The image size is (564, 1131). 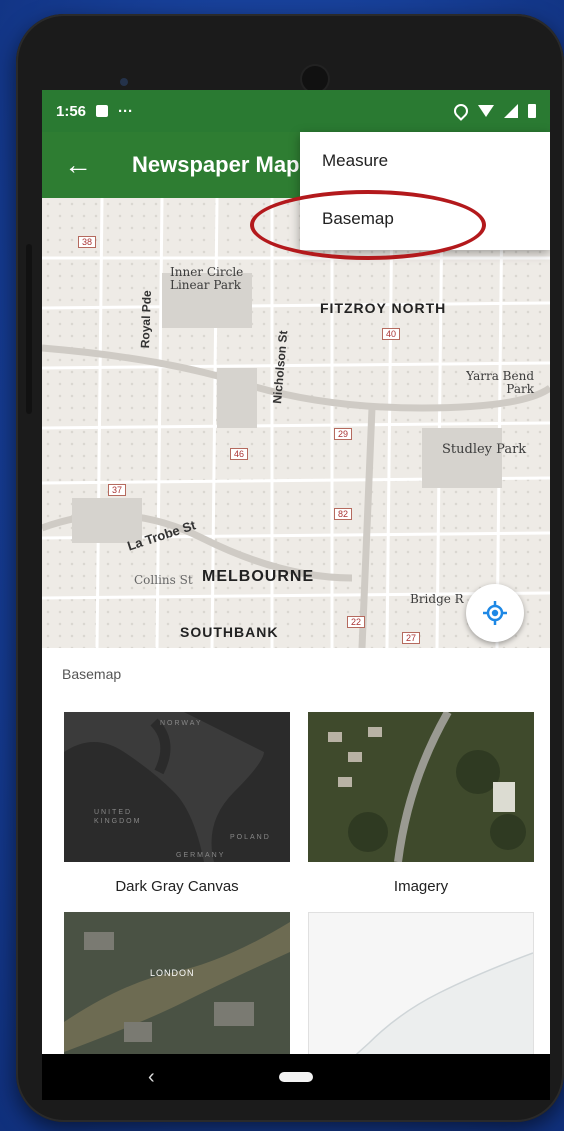 What do you see at coordinates (484, 449) in the screenshot?
I see `map-label-studley-park: Studley Park` at bounding box center [484, 449].